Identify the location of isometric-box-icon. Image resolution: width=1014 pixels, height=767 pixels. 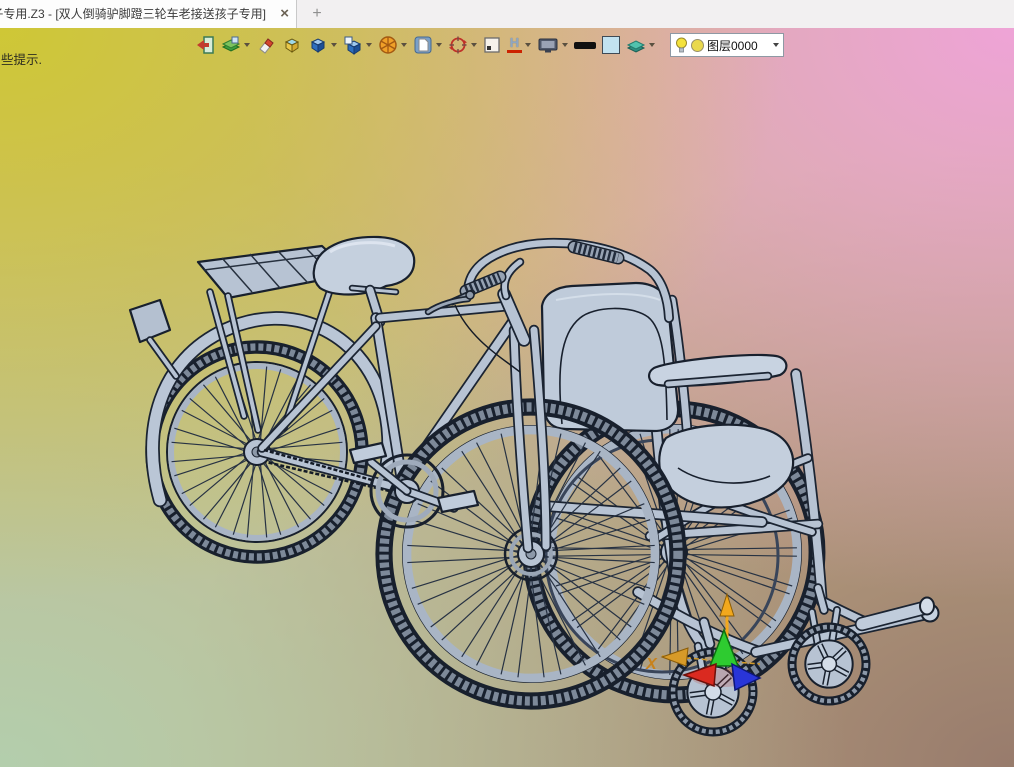
(292, 45).